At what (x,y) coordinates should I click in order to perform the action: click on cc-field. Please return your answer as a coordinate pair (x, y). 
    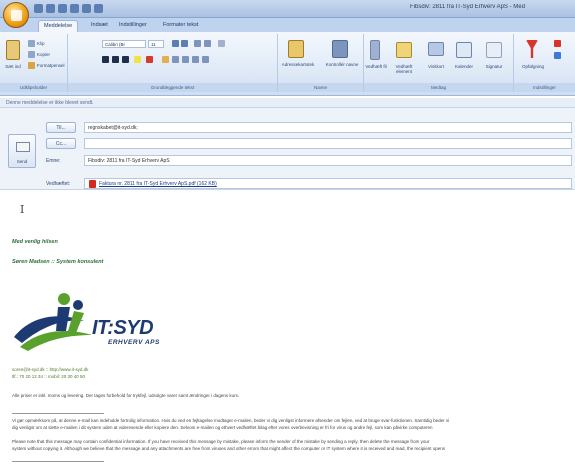
    Looking at the image, I should click on (328, 143).